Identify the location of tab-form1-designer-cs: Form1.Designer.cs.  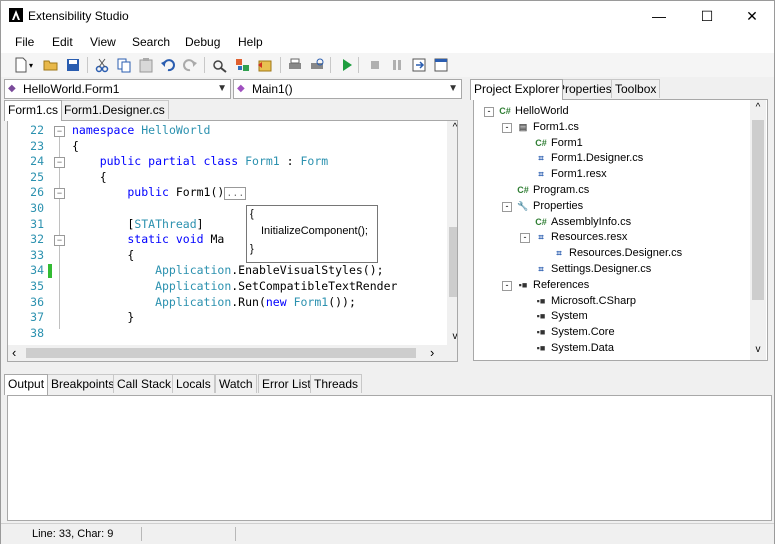
(114, 109).